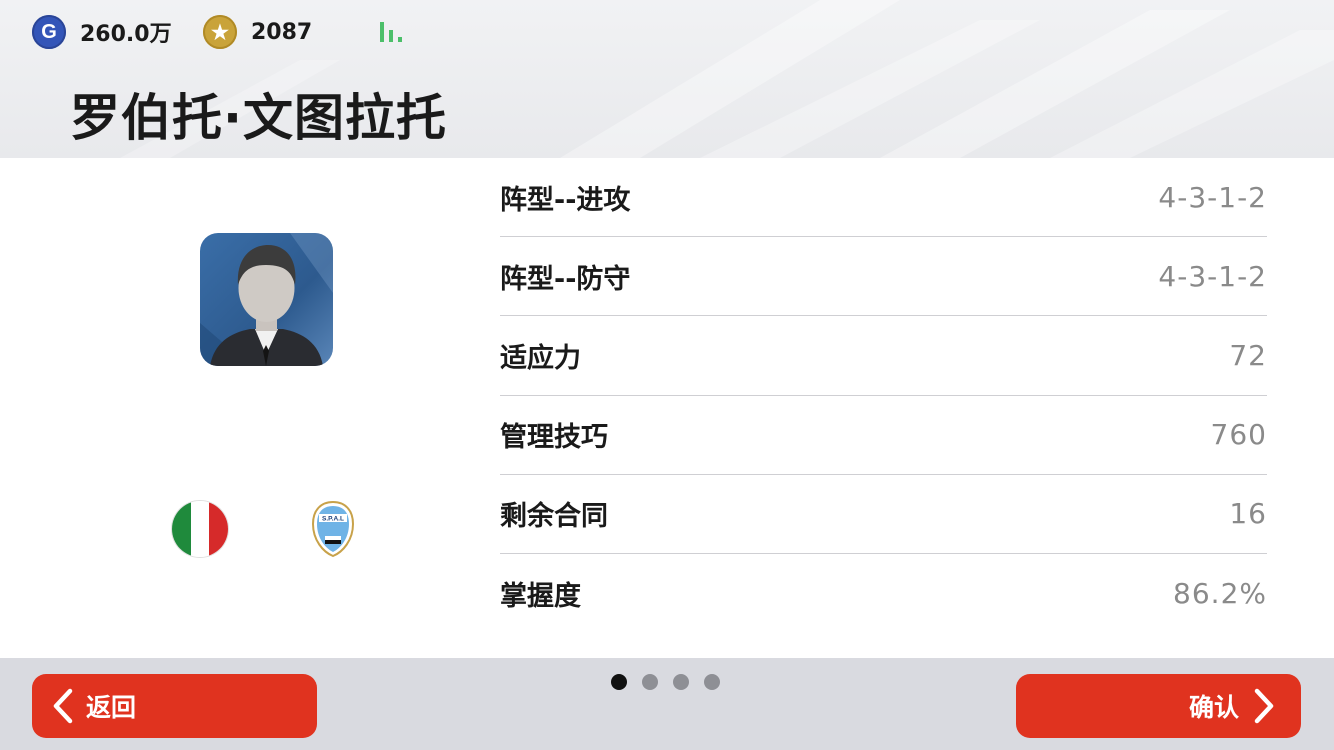 The image size is (1334, 750). What do you see at coordinates (667, 704) in the screenshot?
I see `footer-bar: 返回 确认` at bounding box center [667, 704].